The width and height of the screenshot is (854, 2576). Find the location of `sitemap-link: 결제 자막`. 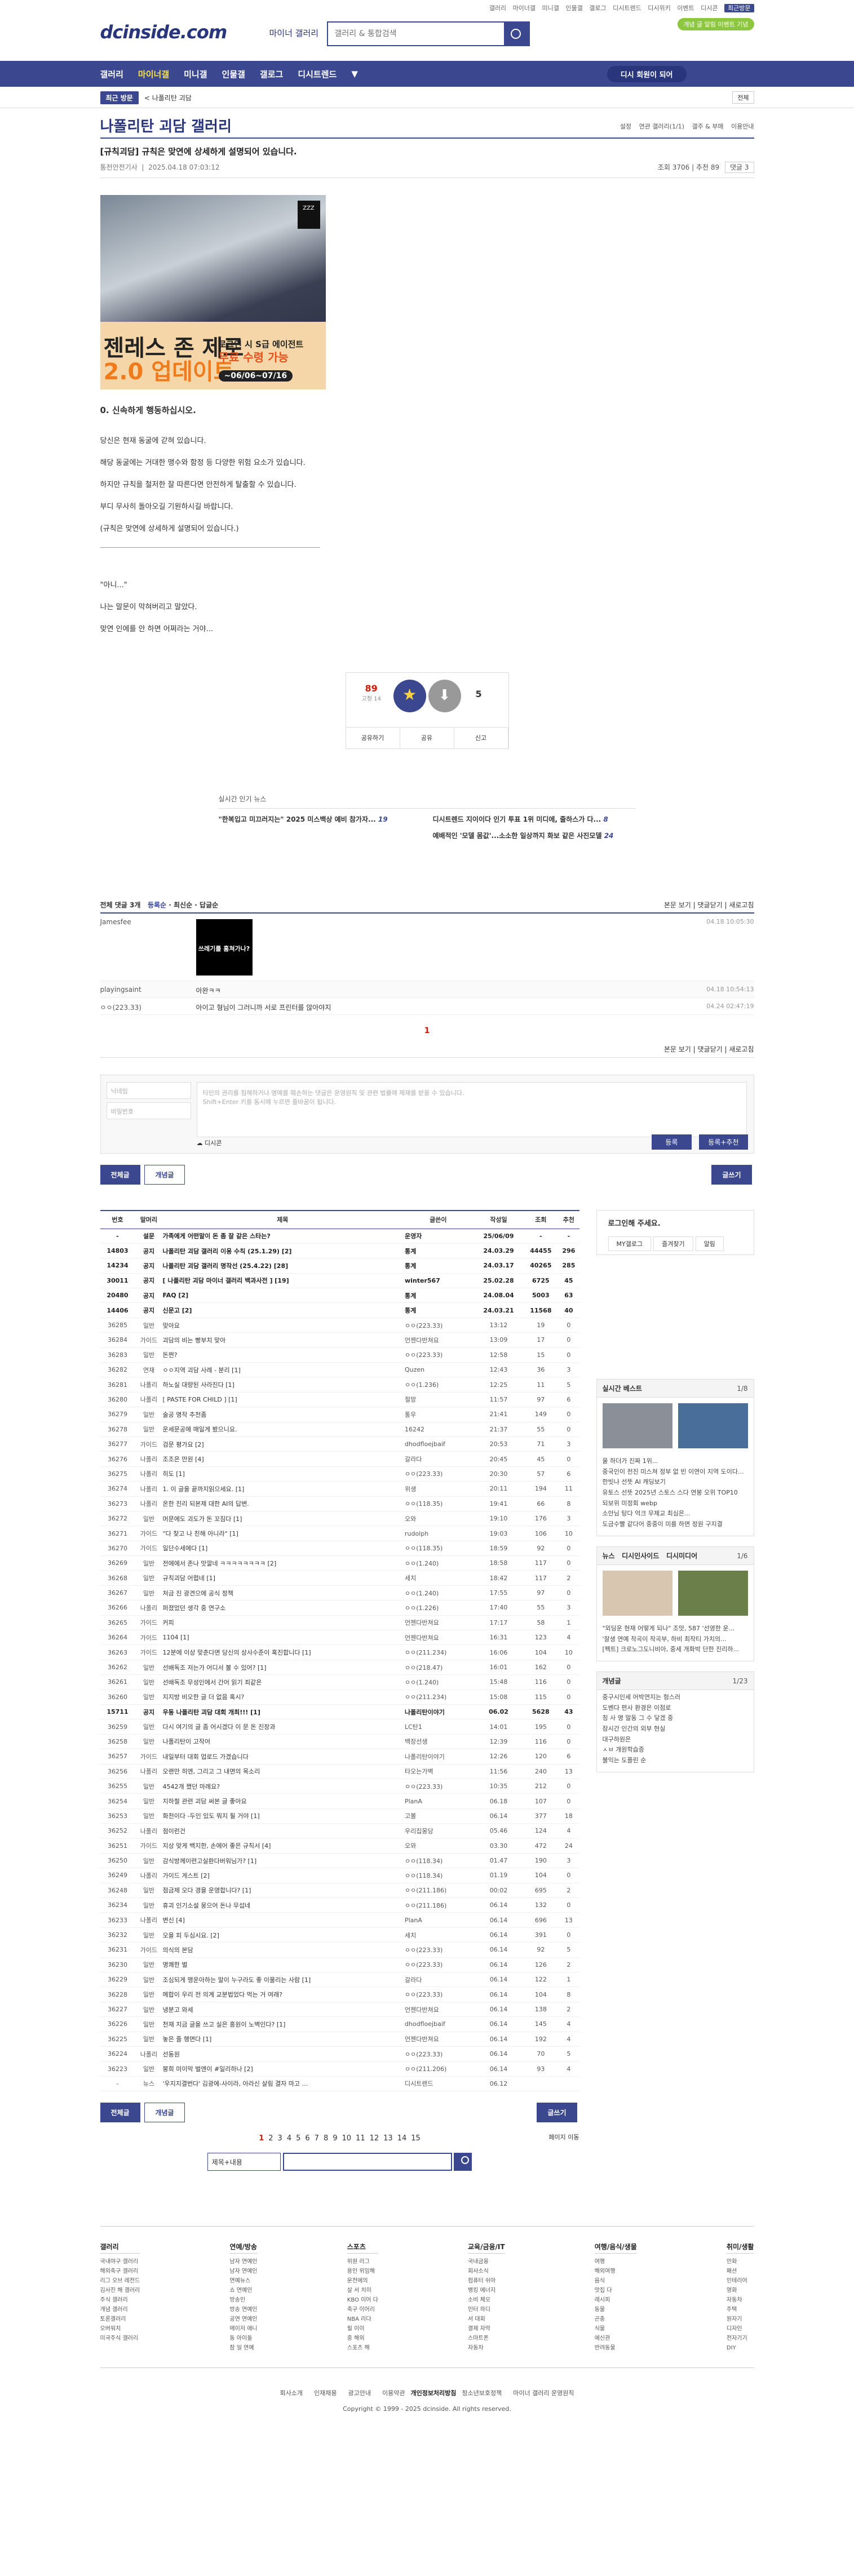

sitemap-link: 결제 자막 is located at coordinates (486, 2329).